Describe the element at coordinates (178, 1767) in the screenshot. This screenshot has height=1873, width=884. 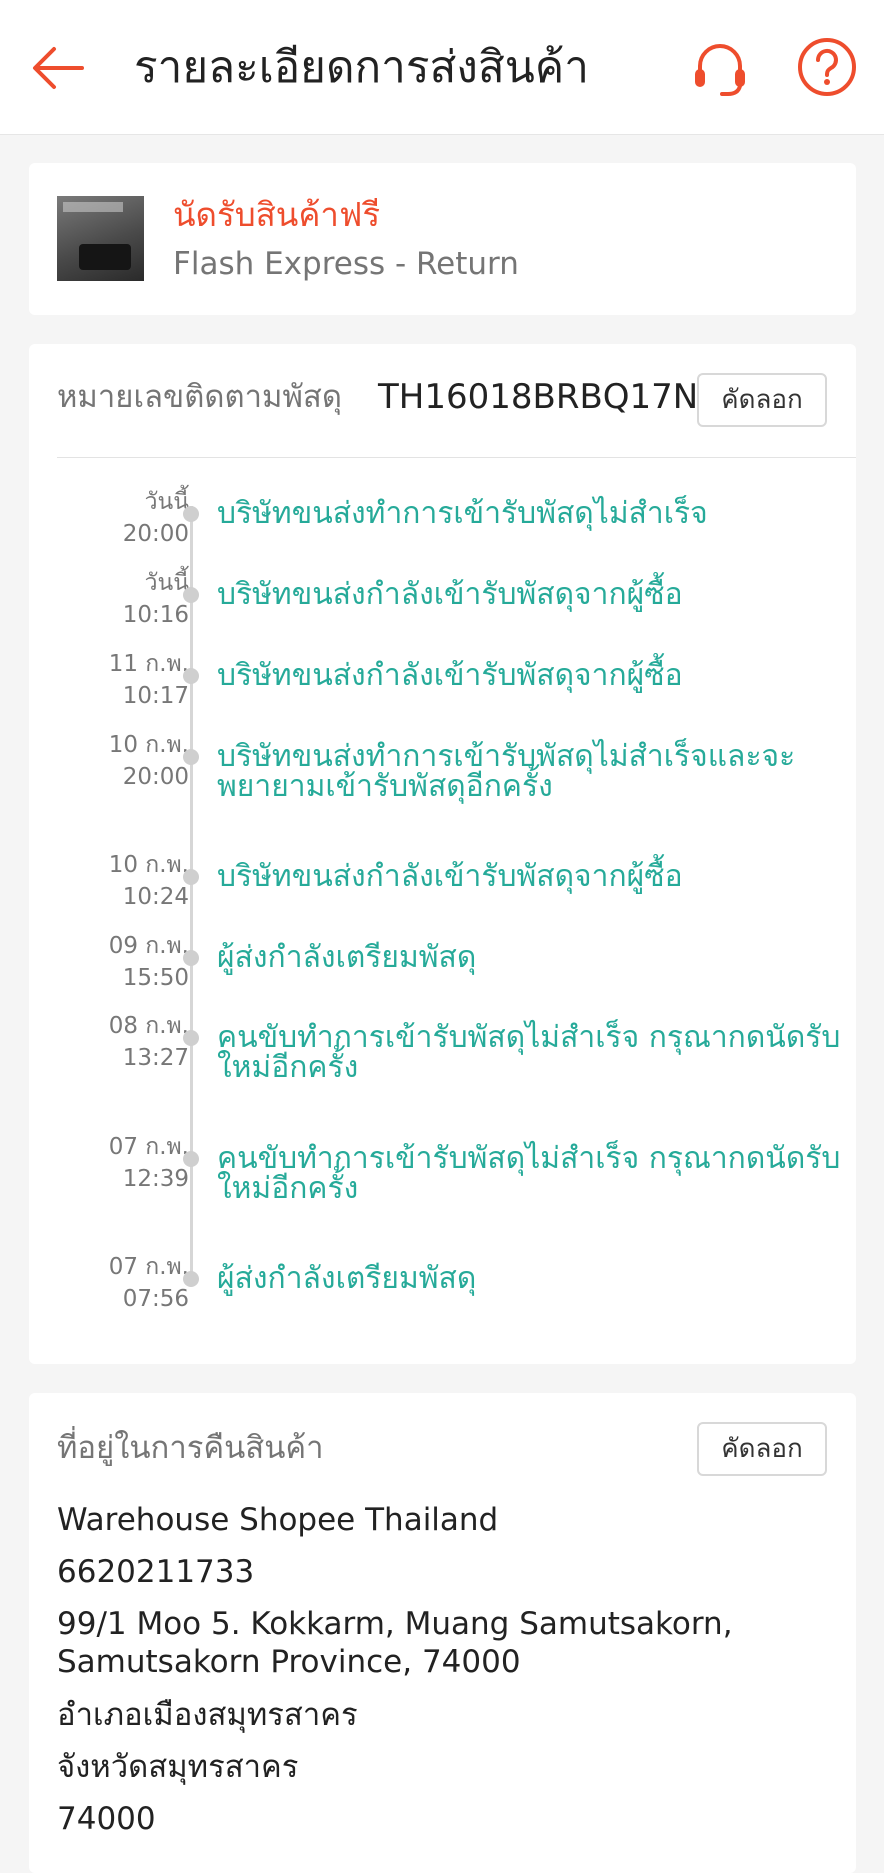
I see `address-province: จังหวัดสมุทรสาคร` at that location.